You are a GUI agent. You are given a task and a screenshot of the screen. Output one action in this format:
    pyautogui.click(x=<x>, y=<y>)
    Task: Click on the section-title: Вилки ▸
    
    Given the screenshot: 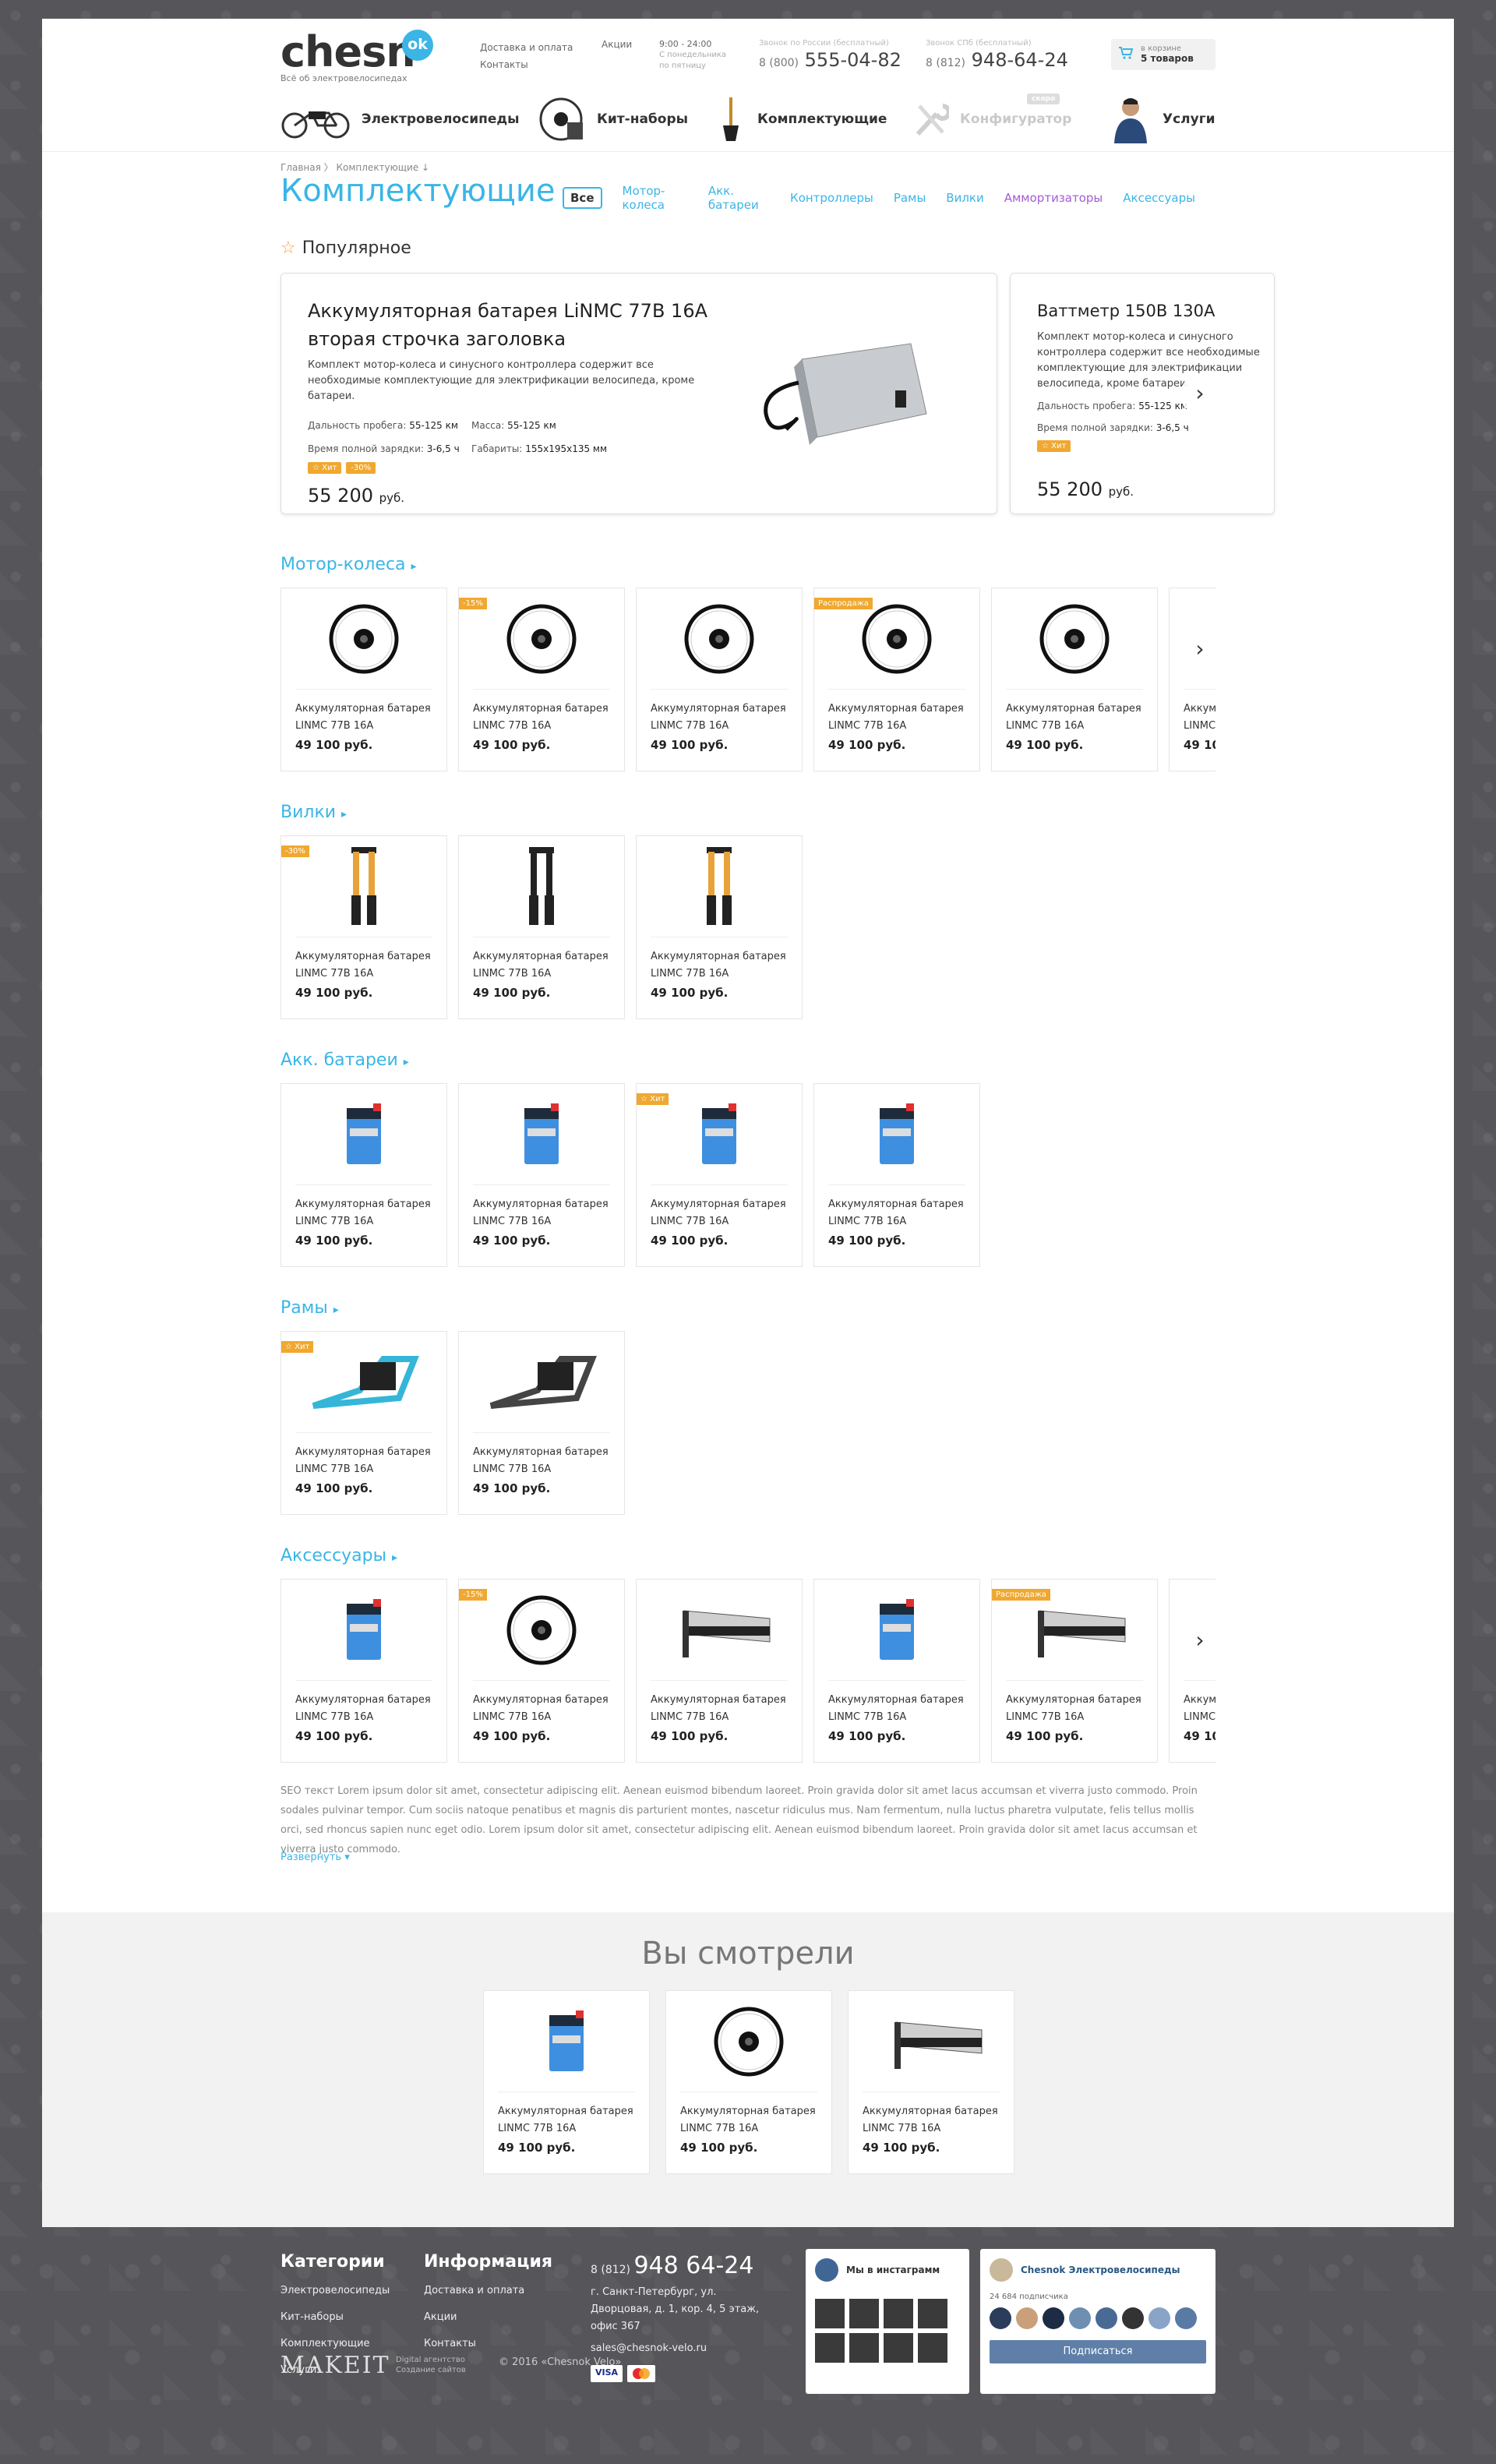 What is the action you would take?
    pyautogui.click(x=313, y=812)
    